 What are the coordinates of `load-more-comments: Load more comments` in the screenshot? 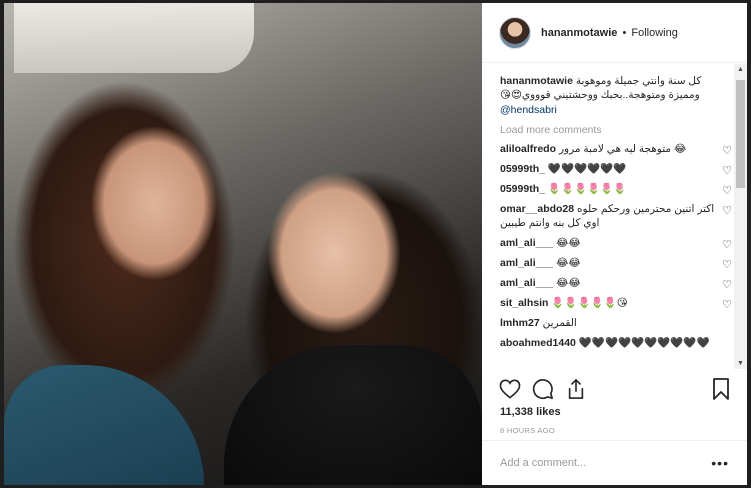 It's located at (617, 130).